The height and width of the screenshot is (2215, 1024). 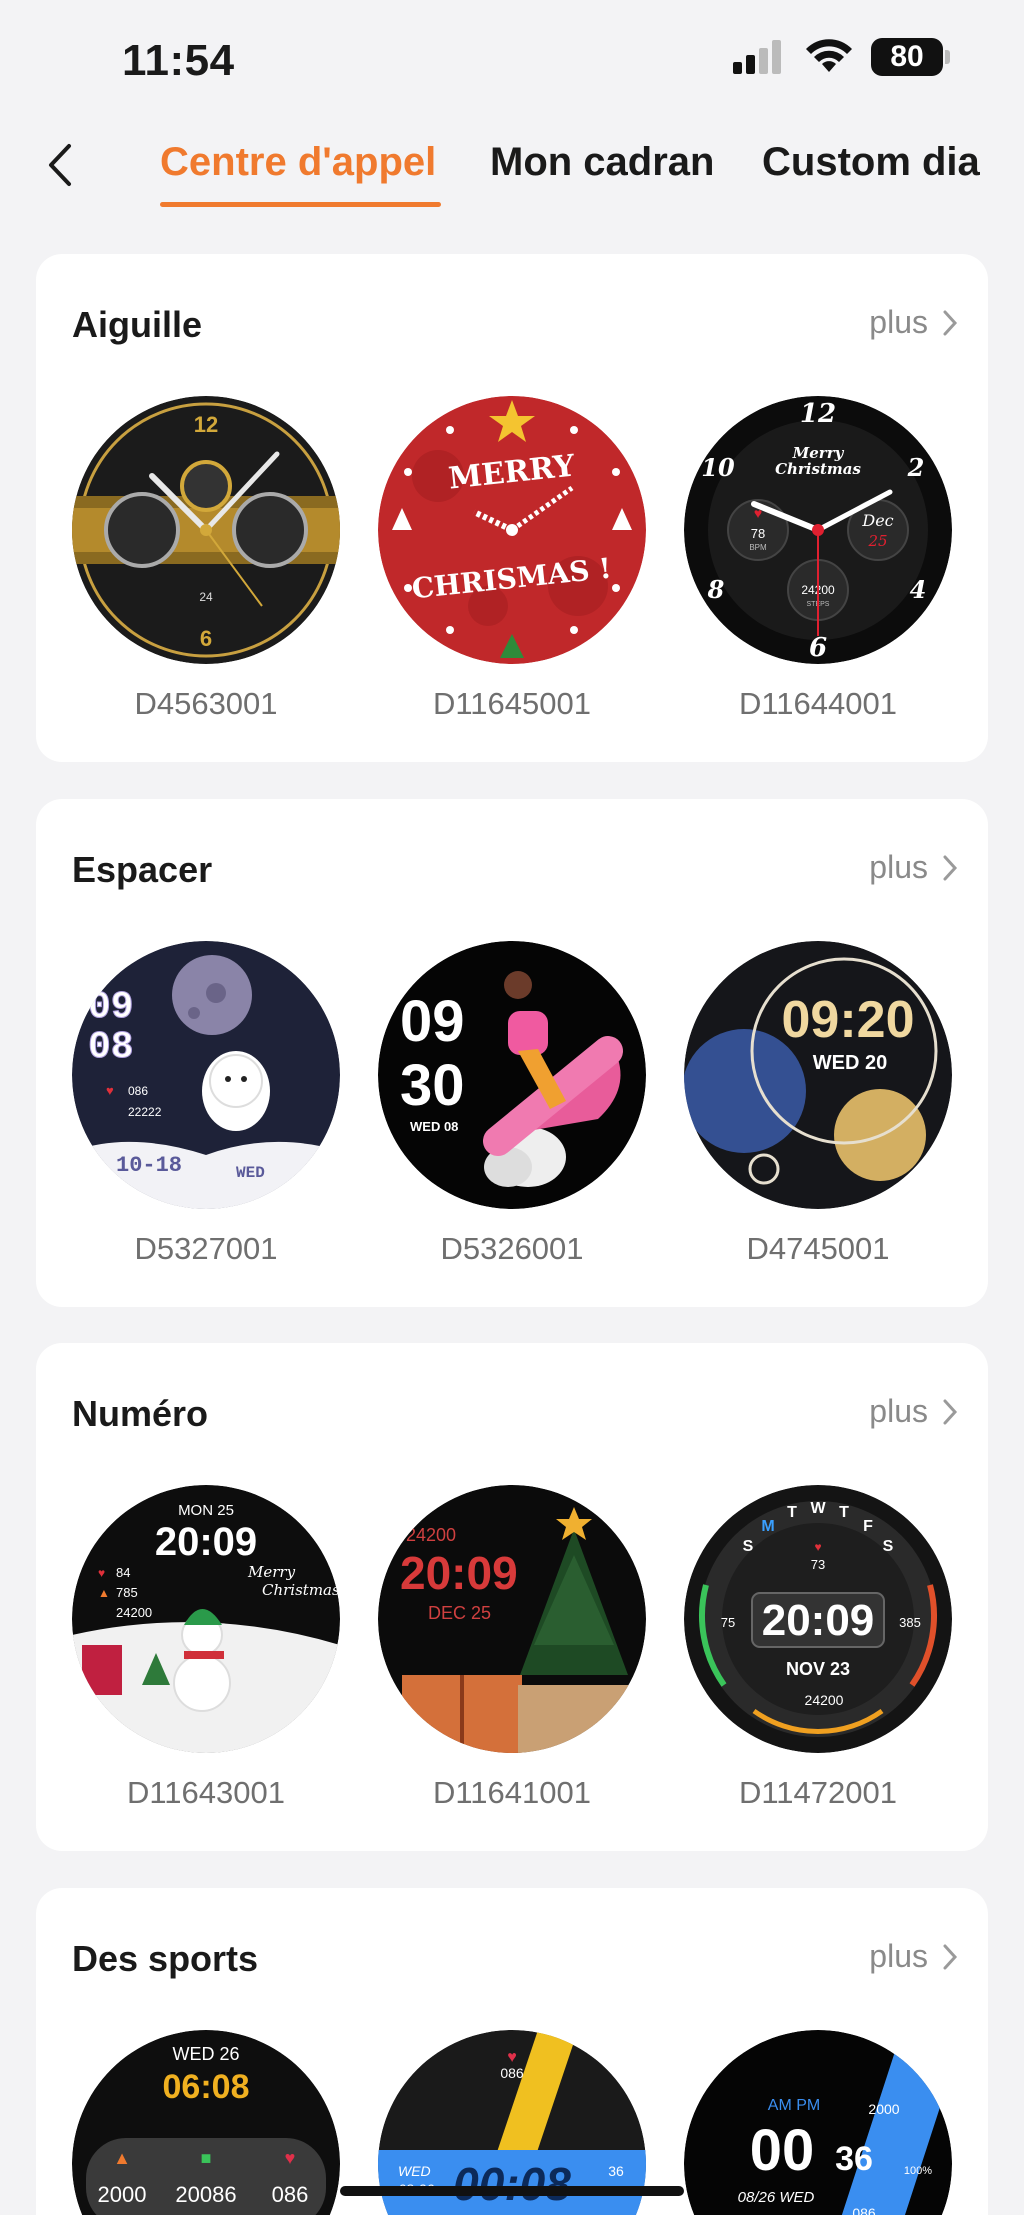 I want to click on dial-date: DEC 25, so click(x=459, y=1613).